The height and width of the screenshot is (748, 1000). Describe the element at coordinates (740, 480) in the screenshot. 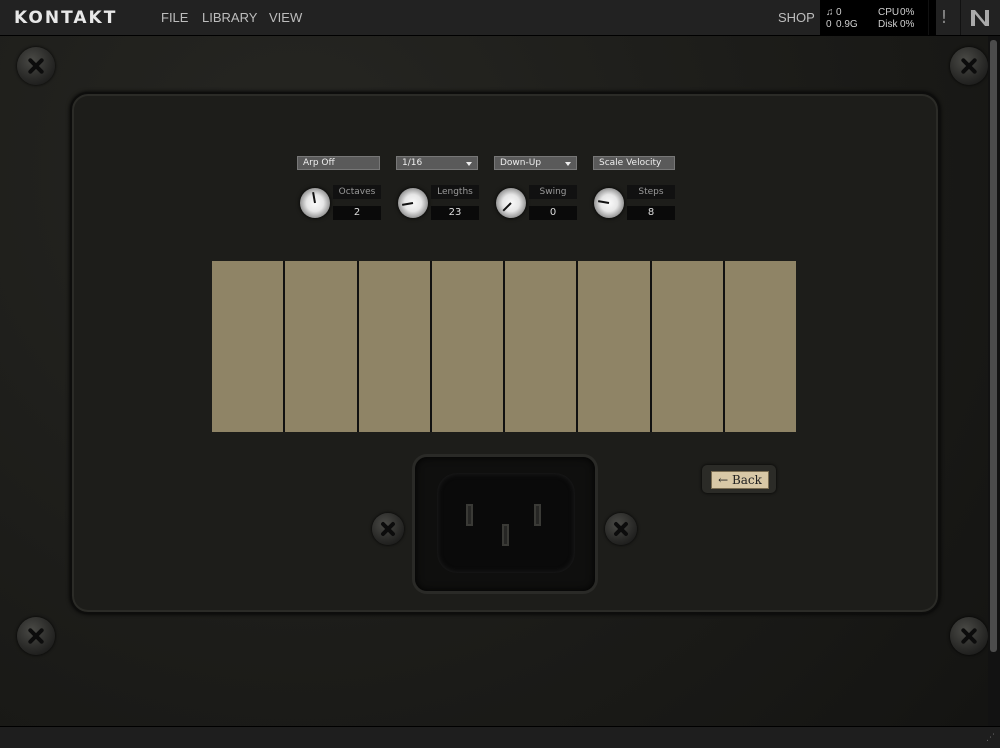

I see `back-button: ← Back` at that location.